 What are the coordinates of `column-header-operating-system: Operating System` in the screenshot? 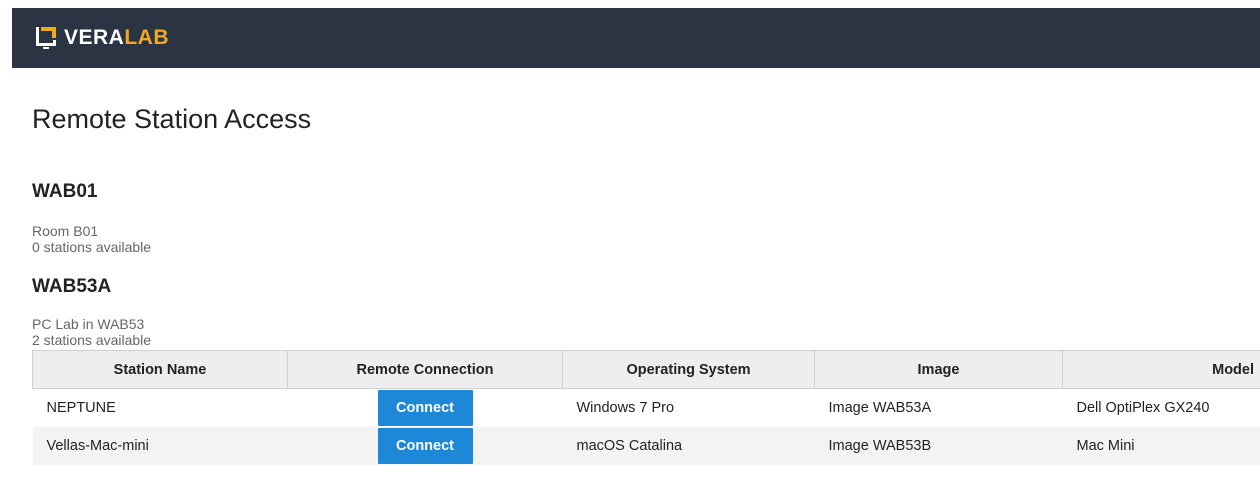 It's located at (688, 369).